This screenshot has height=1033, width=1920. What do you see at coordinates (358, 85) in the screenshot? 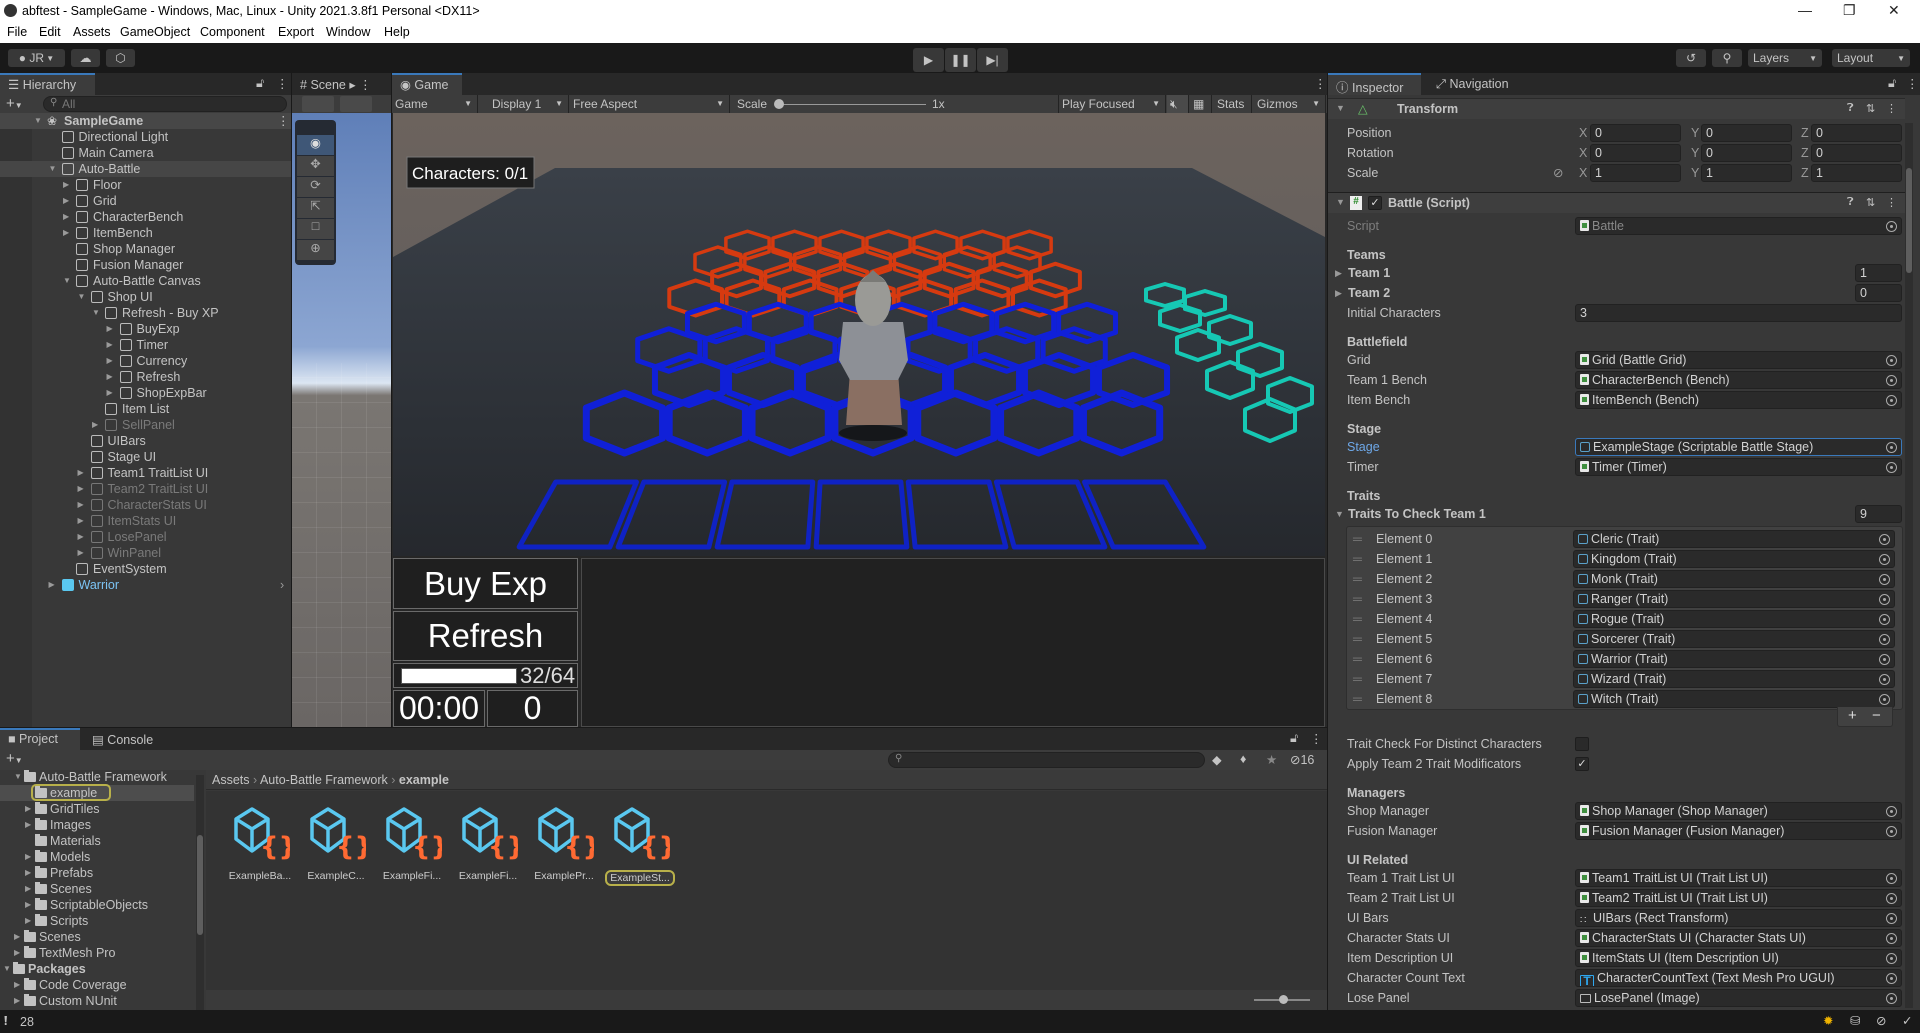
I see `more-menu-icon: ▸ ⋮` at bounding box center [358, 85].